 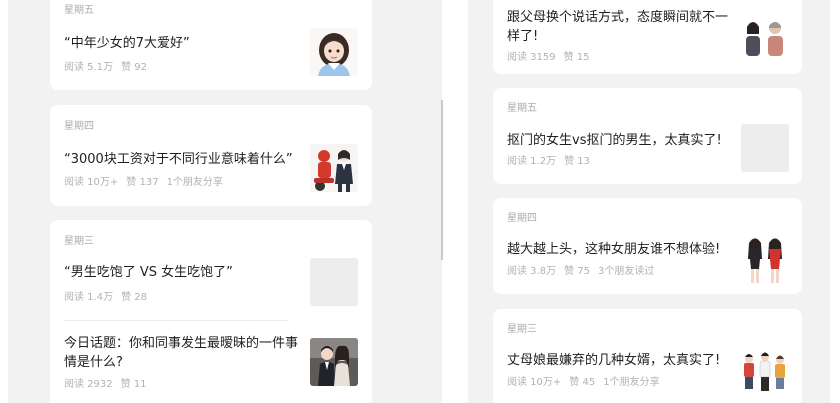 I want to click on article-title: “中年少女的7大爱好”, so click(x=182, y=43).